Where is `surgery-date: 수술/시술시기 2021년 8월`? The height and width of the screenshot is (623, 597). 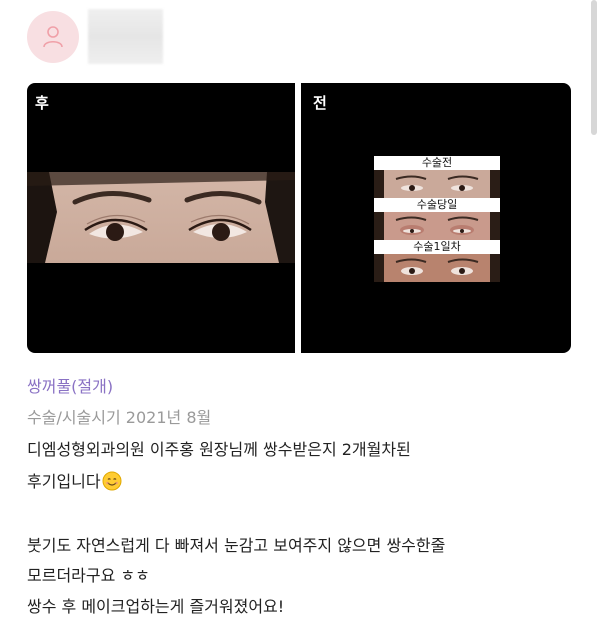 surgery-date: 수술/시술시기 2021년 8월 is located at coordinates (119, 417).